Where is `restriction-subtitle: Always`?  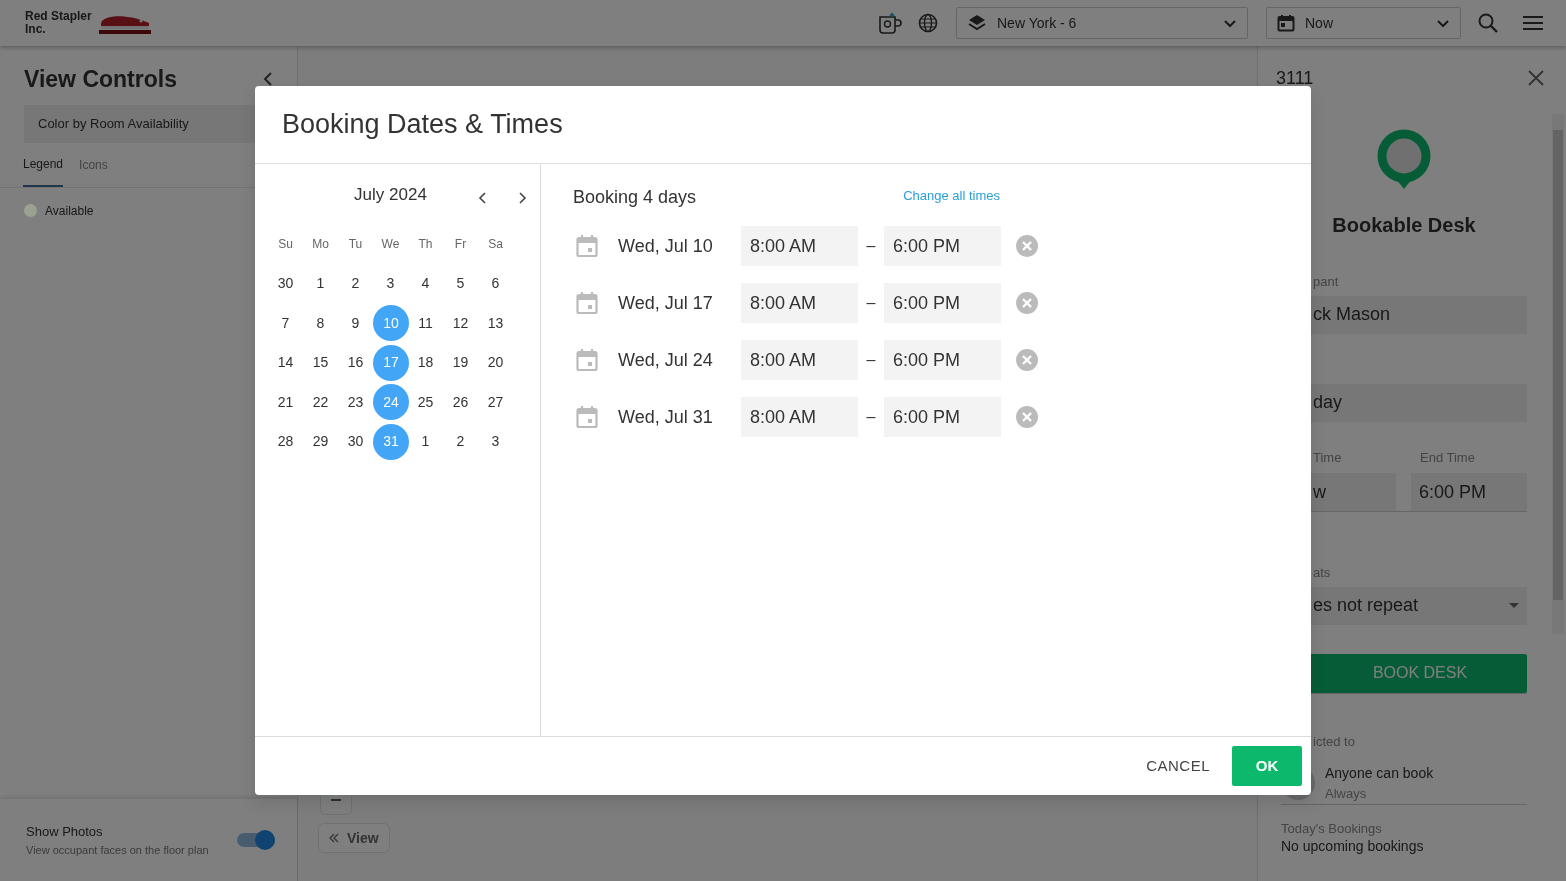 restriction-subtitle: Always is located at coordinates (1346, 794).